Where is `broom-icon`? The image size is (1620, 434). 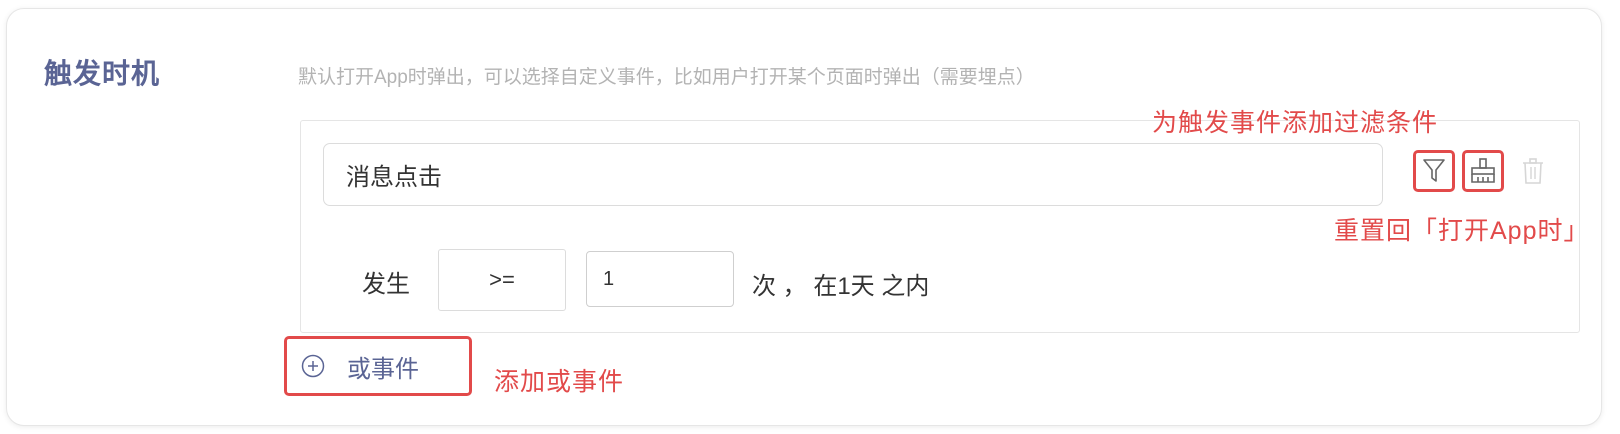 broom-icon is located at coordinates (1483, 170).